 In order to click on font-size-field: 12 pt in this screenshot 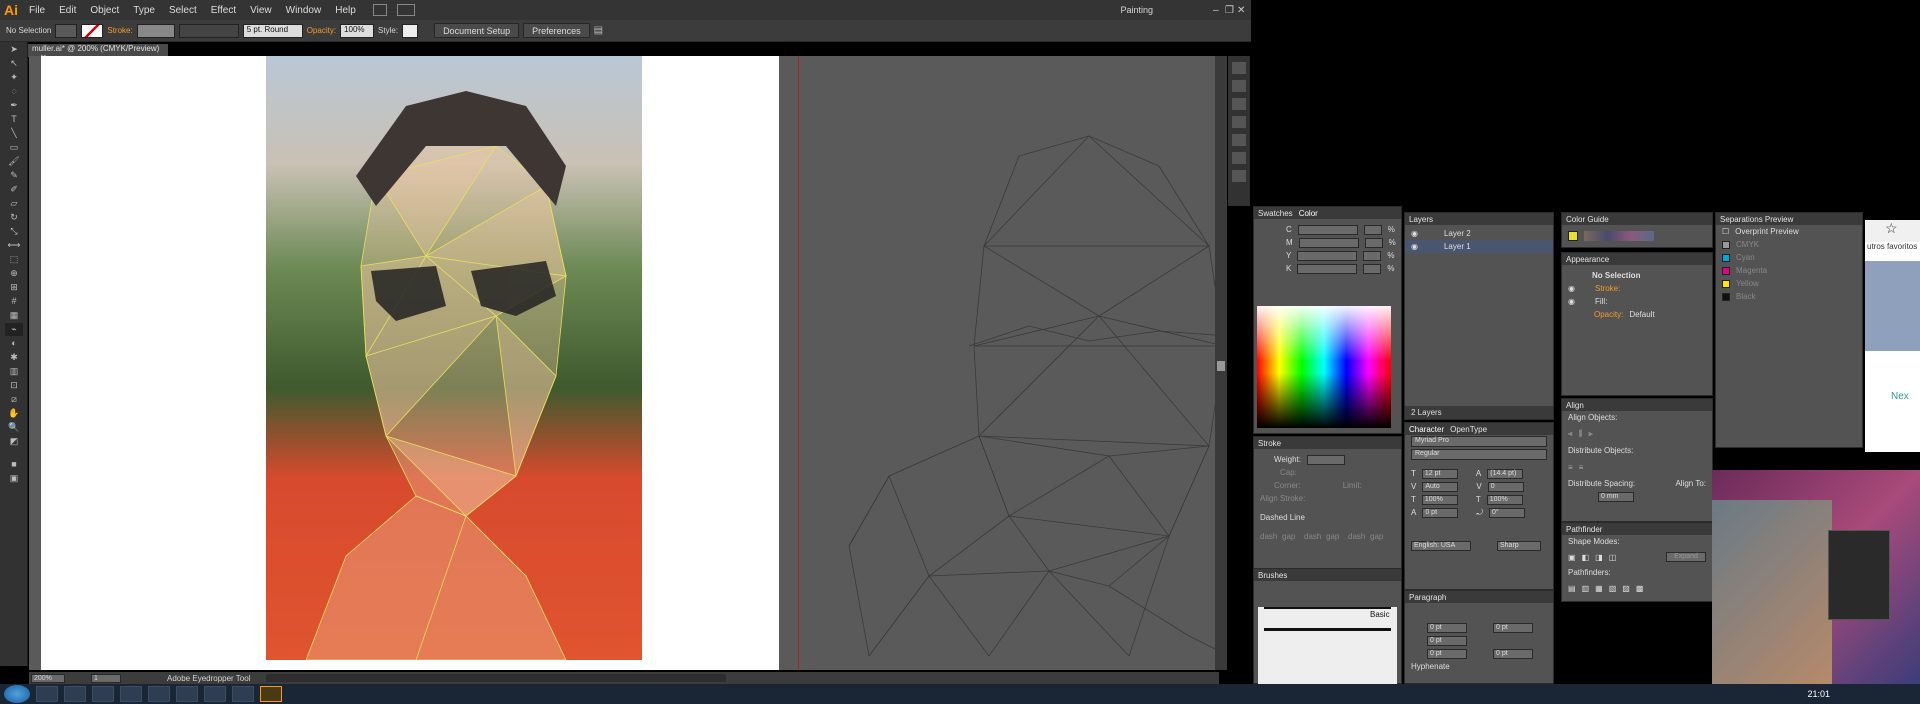, I will do `click(1439, 473)`.